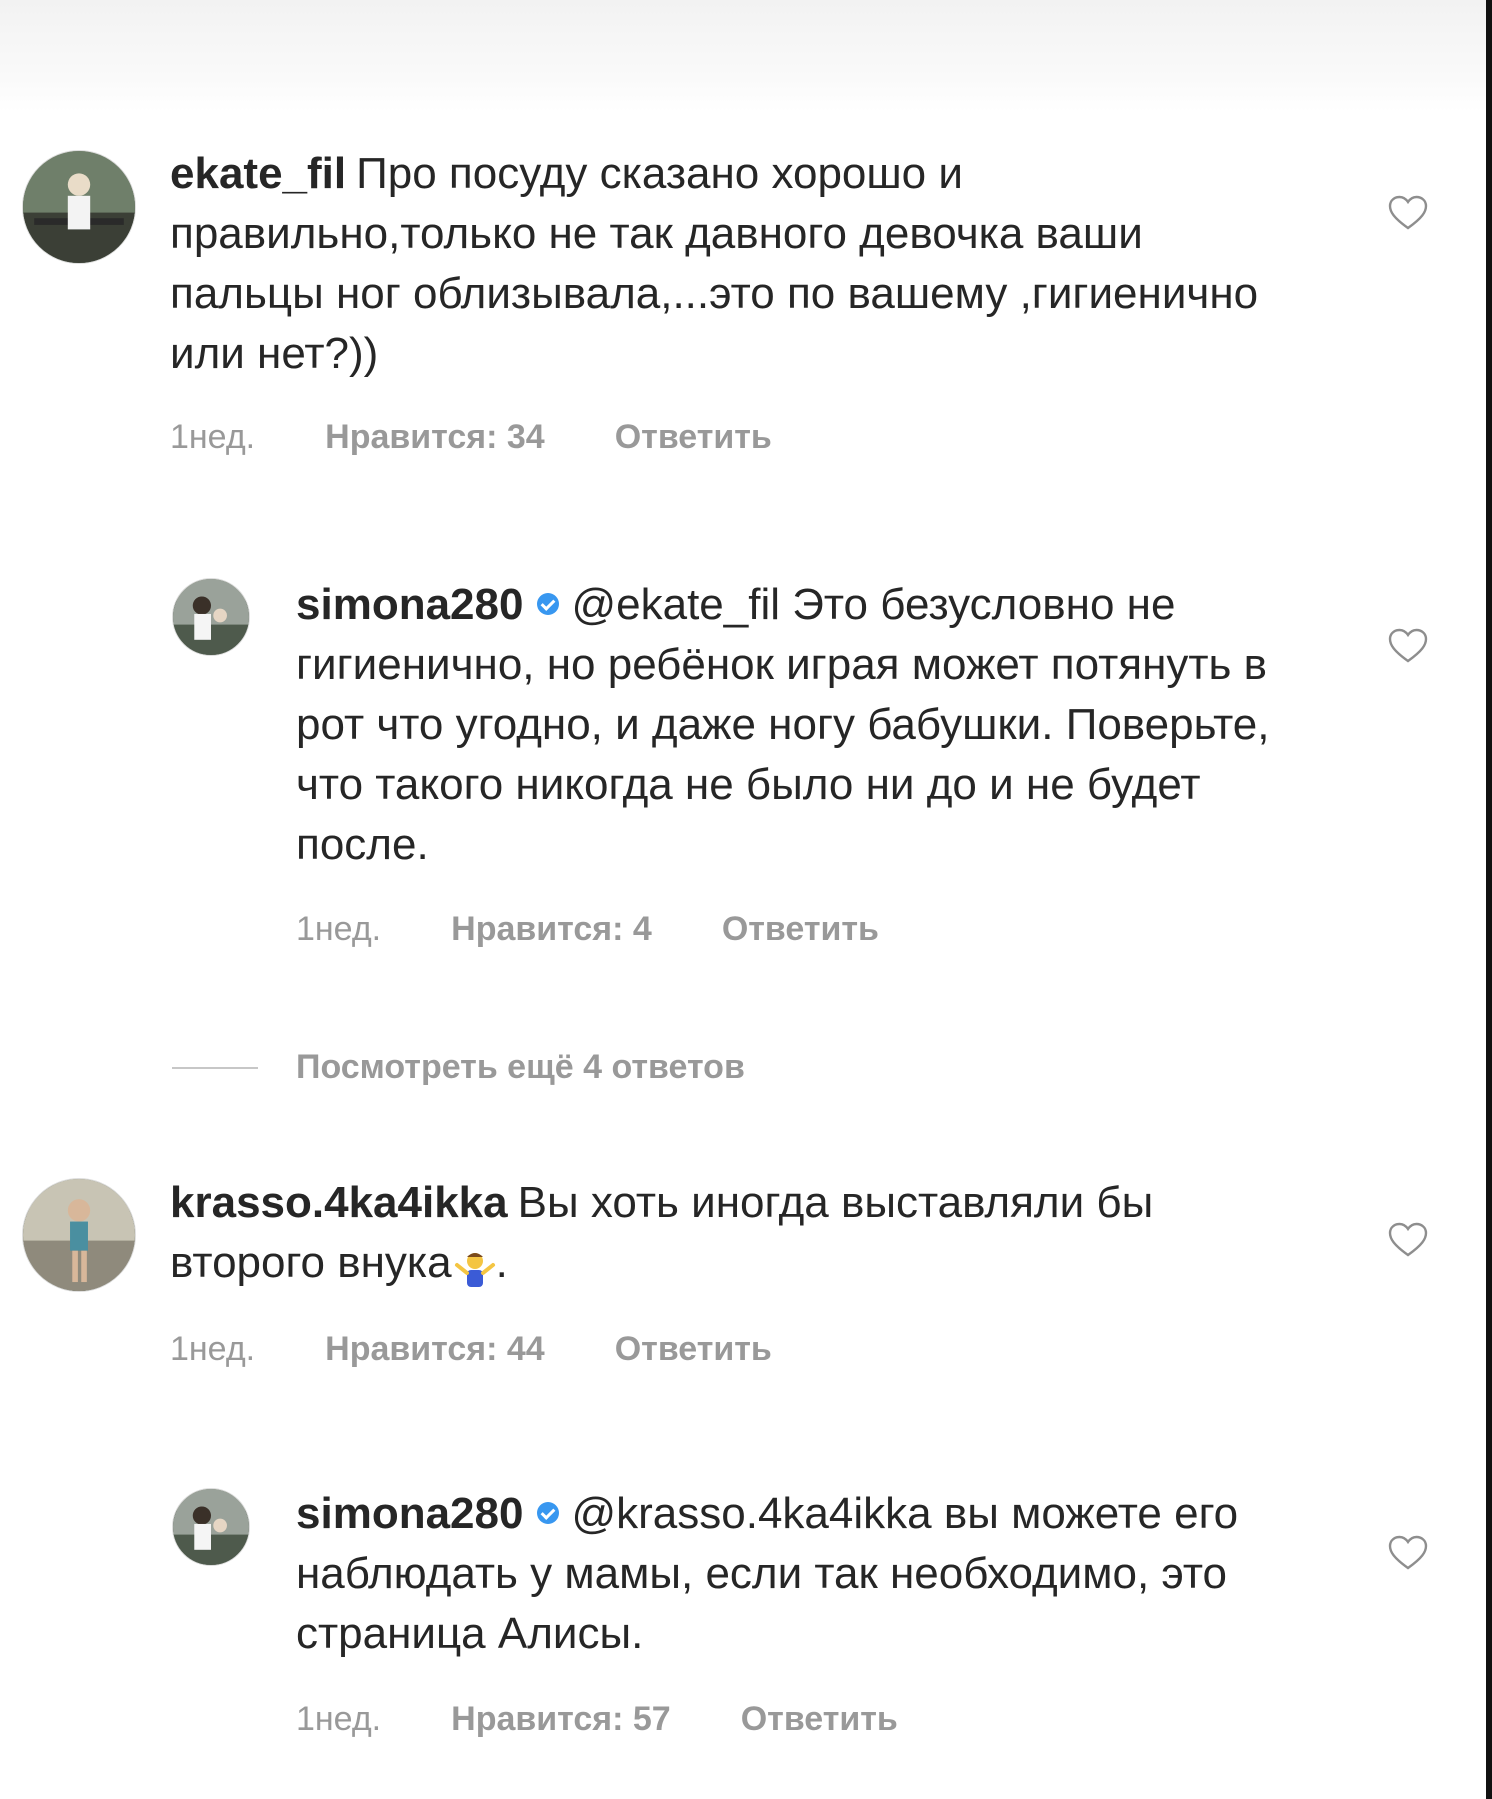 The height and width of the screenshot is (1799, 1492). Describe the element at coordinates (1489, 899) in the screenshot. I see `screen-edge` at that location.